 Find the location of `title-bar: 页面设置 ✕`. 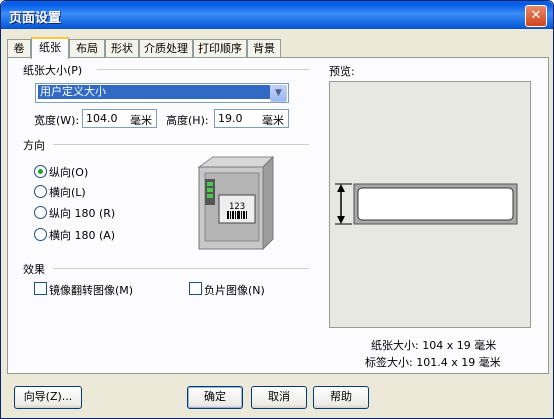

title-bar: 页面设置 ✕ is located at coordinates (277, 15).